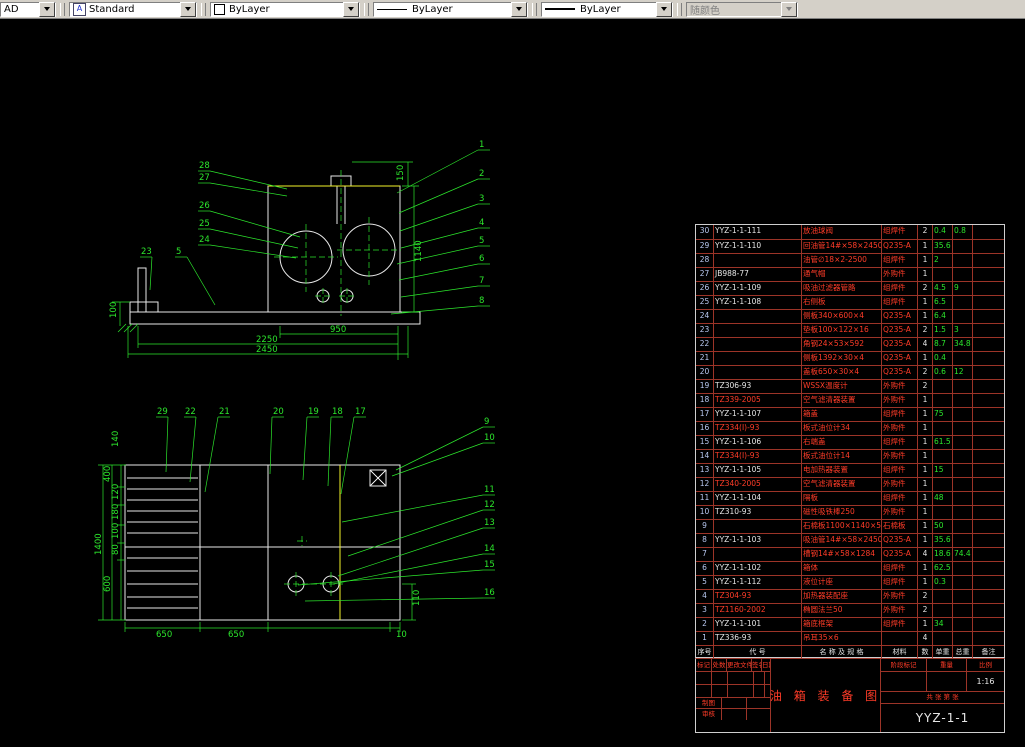  Describe the element at coordinates (757, 610) in the screenshot. I see `bom-cell-code: TZ1160-2002` at that location.